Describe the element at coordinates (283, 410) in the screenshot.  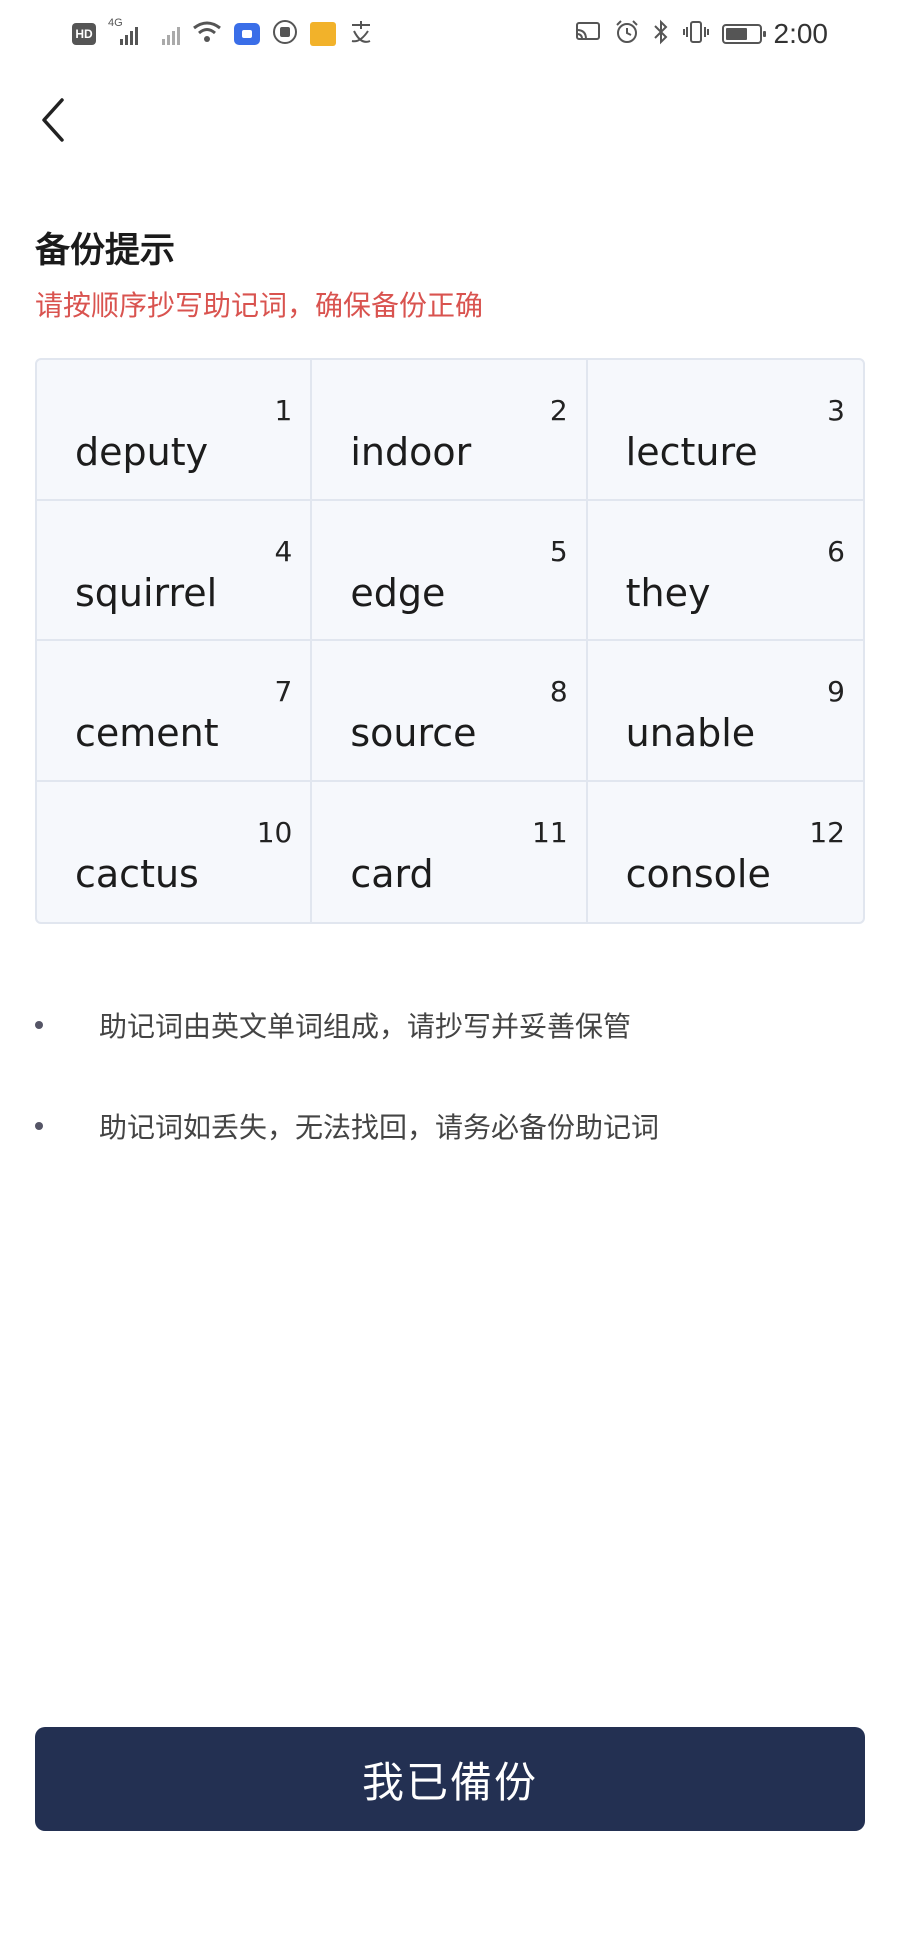
I see `word-index: 1` at that location.